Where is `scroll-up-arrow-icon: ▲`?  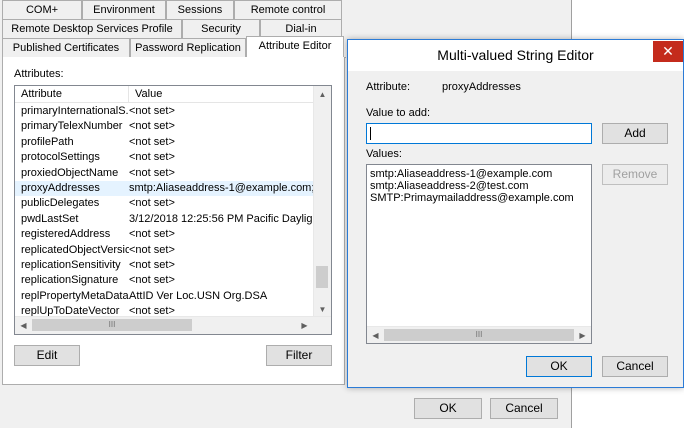 scroll-up-arrow-icon: ▲ is located at coordinates (322, 94).